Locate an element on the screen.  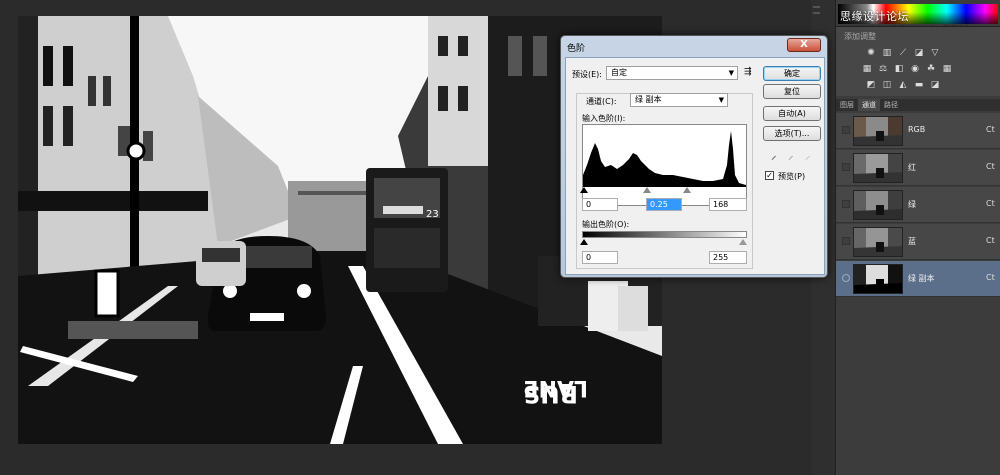
preset-value: 自定 is located at coordinates (619, 72).